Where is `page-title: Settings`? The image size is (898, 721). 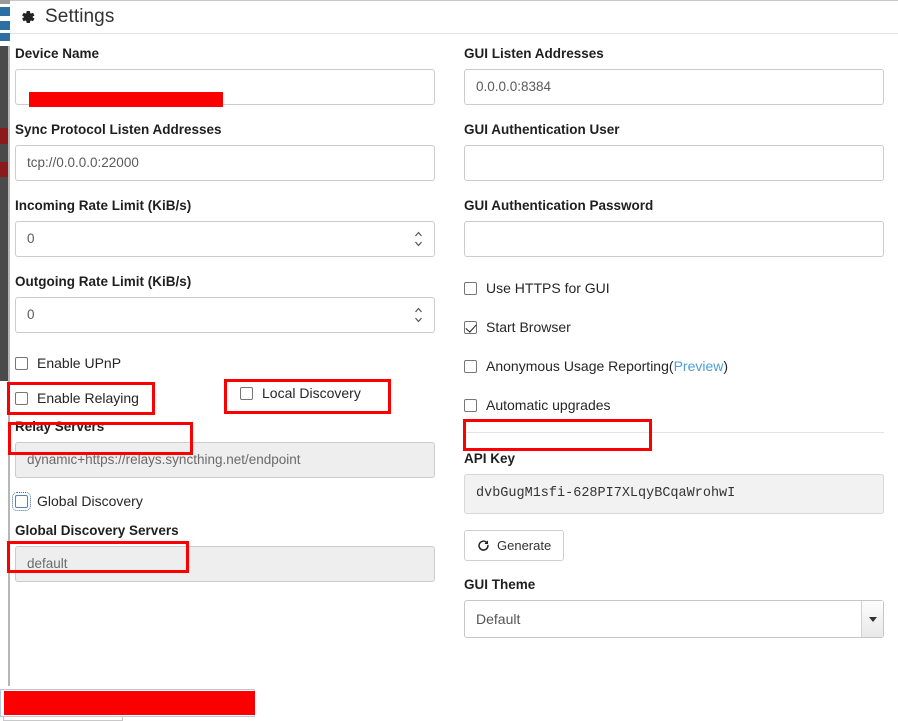 page-title: Settings is located at coordinates (80, 16).